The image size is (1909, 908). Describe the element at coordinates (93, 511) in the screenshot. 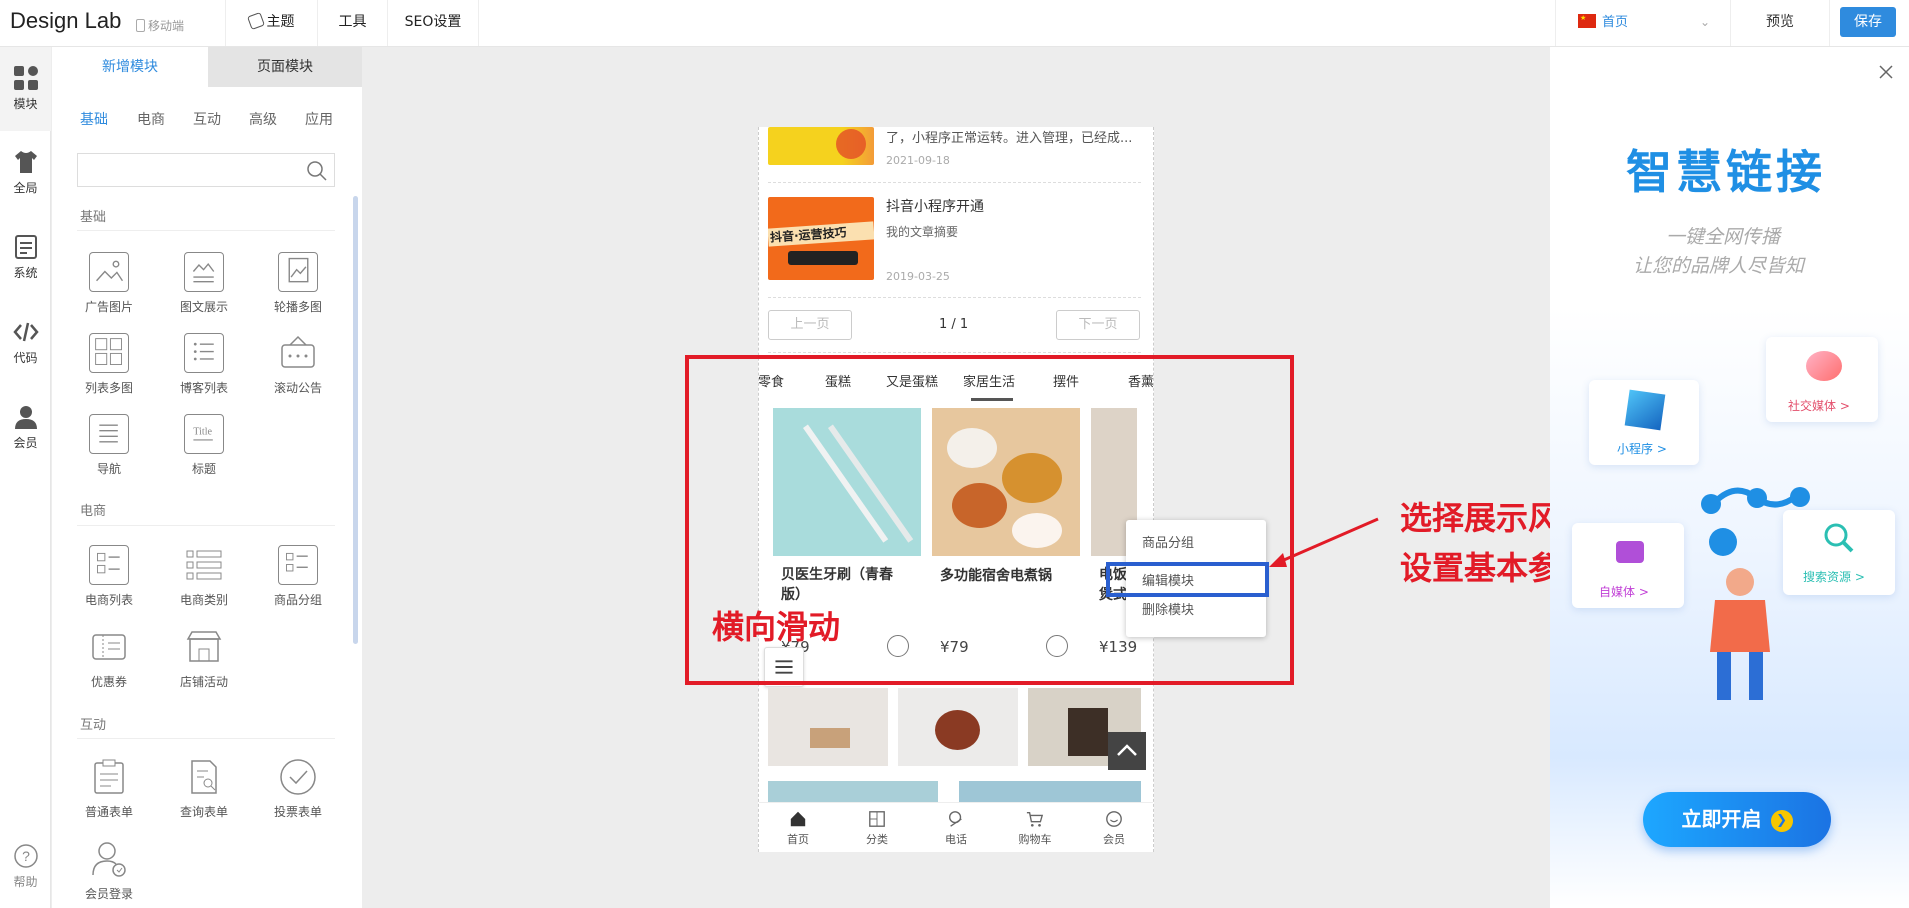

I see `section-ecommerce-title: 电商` at that location.